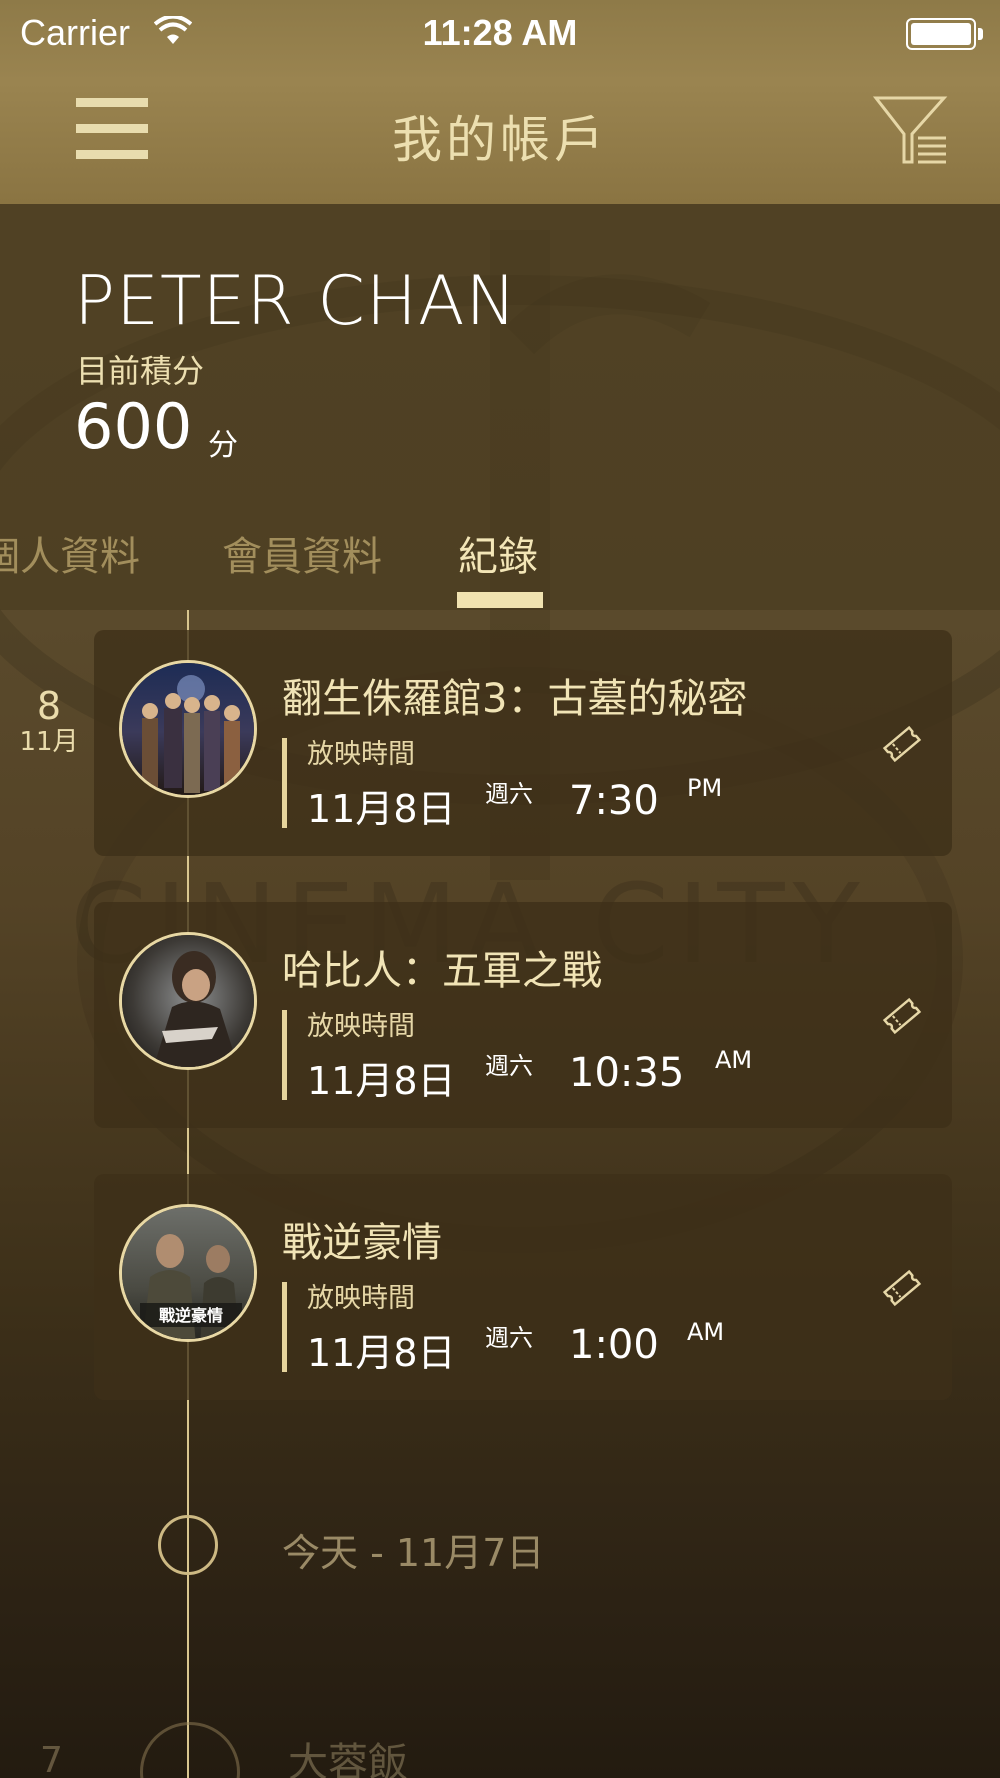 This screenshot has height=1778, width=1000. I want to click on battery-icon, so click(944, 34).